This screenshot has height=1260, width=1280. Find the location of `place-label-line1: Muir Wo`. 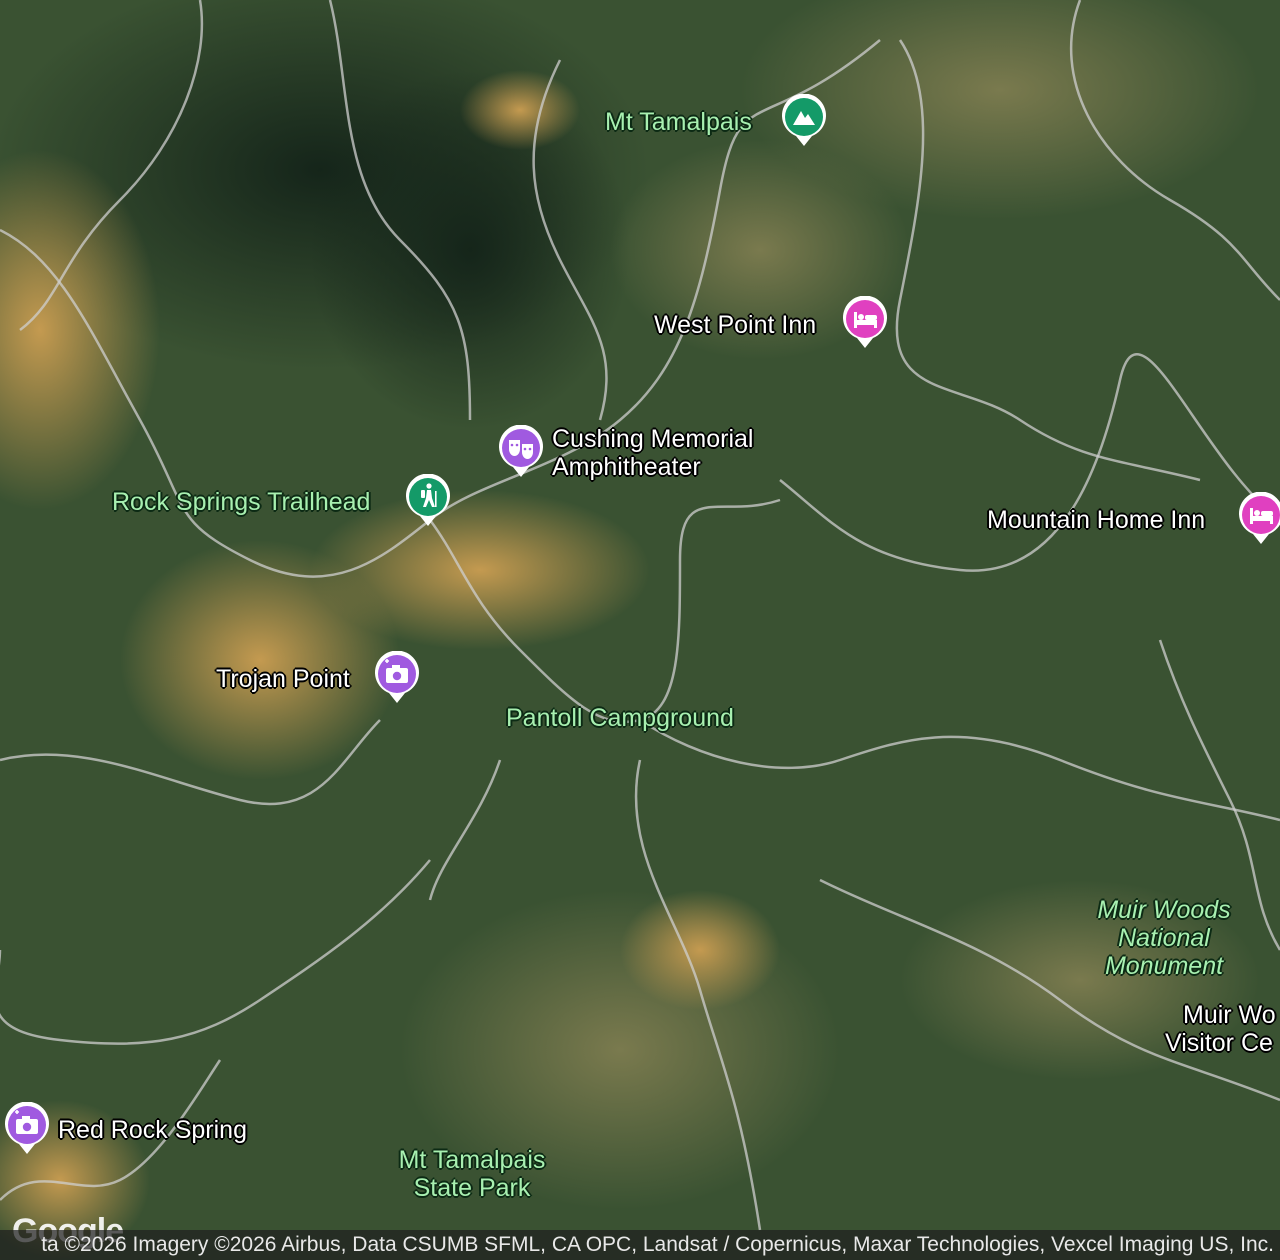

place-label-line1: Muir Wo is located at coordinates (1229, 1015).